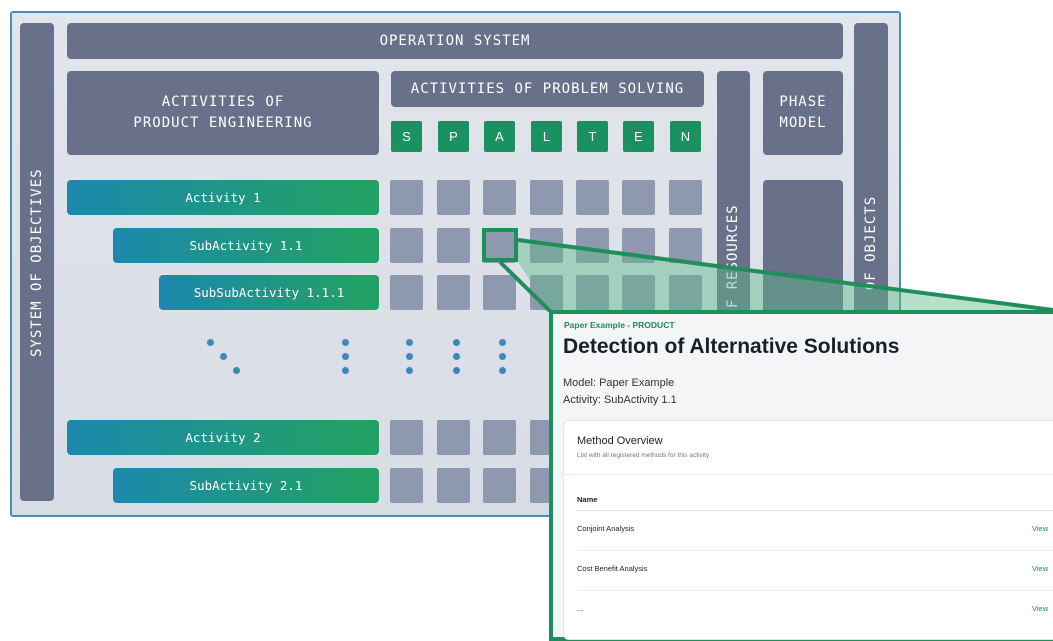  I want to click on spalten-l: L, so click(546, 136).